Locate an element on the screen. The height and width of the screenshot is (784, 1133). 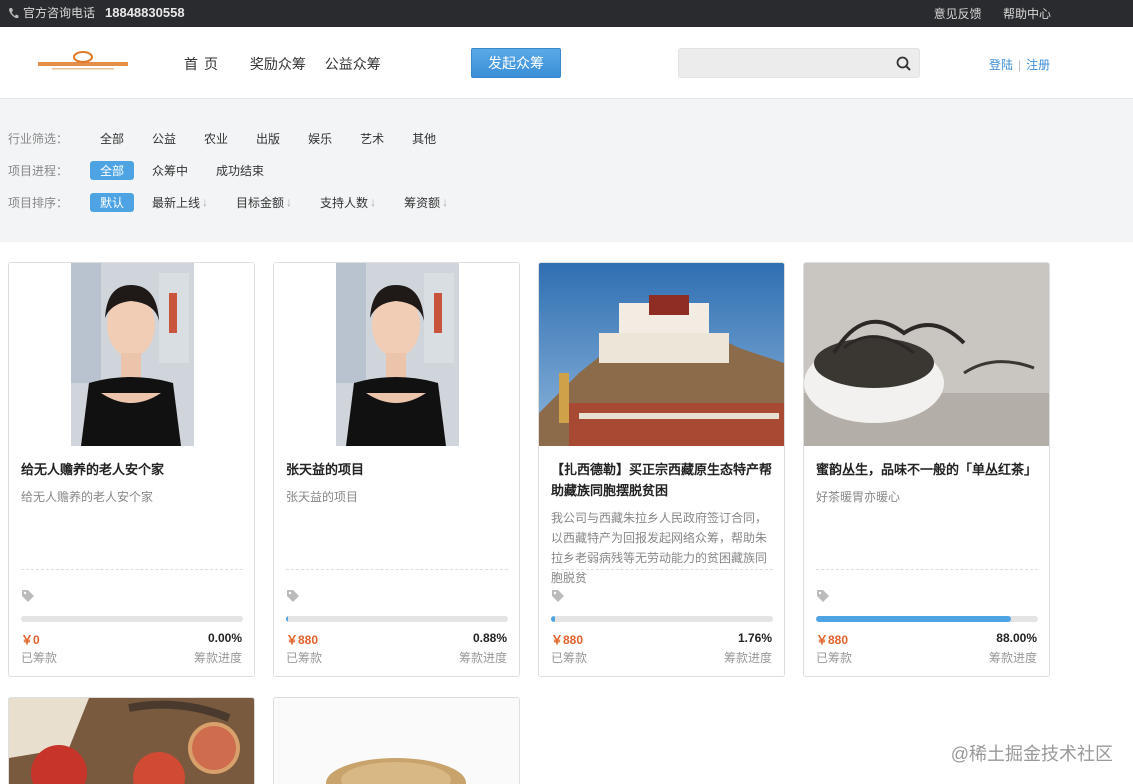
project-title: 张天益的项目 is located at coordinates (397, 469).